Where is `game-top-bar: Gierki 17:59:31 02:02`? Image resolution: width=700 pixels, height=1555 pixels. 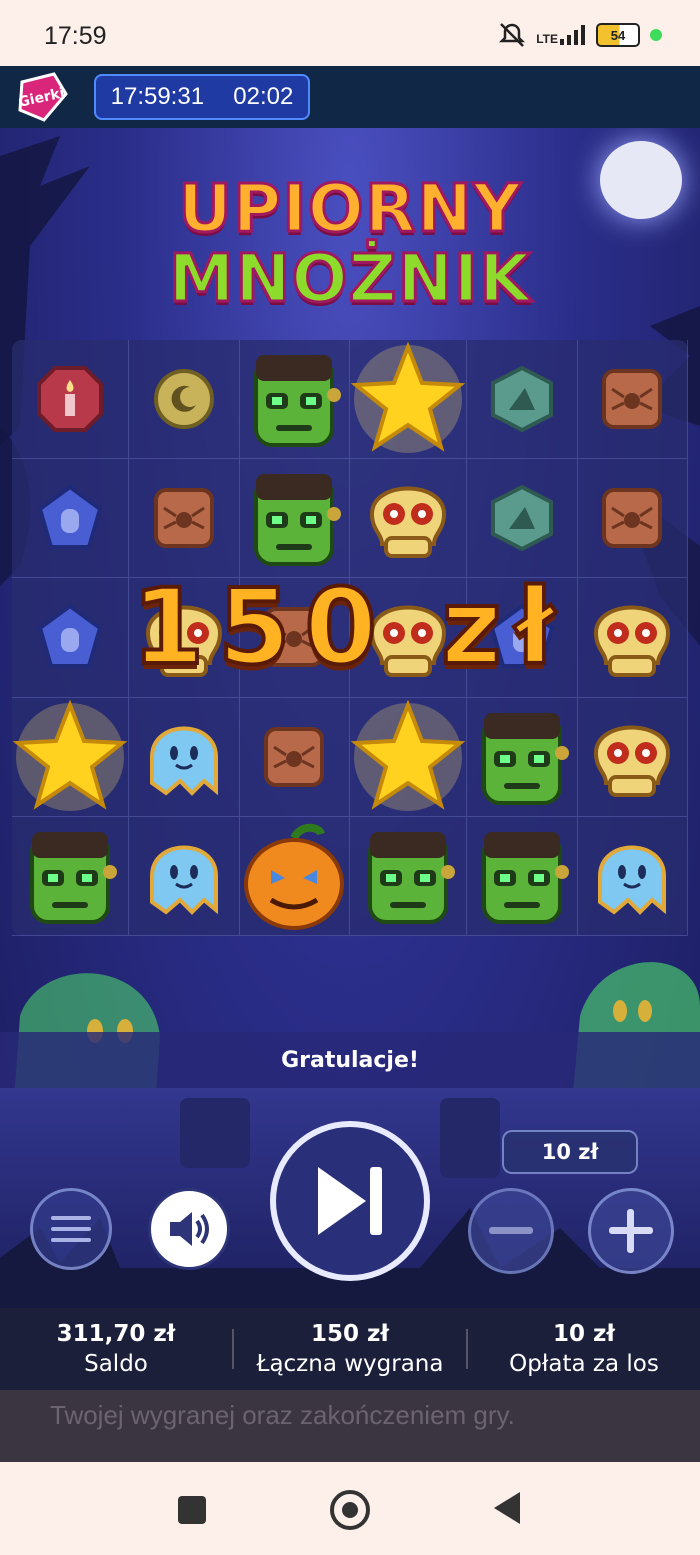 game-top-bar: Gierki 17:59:31 02:02 is located at coordinates (350, 97).